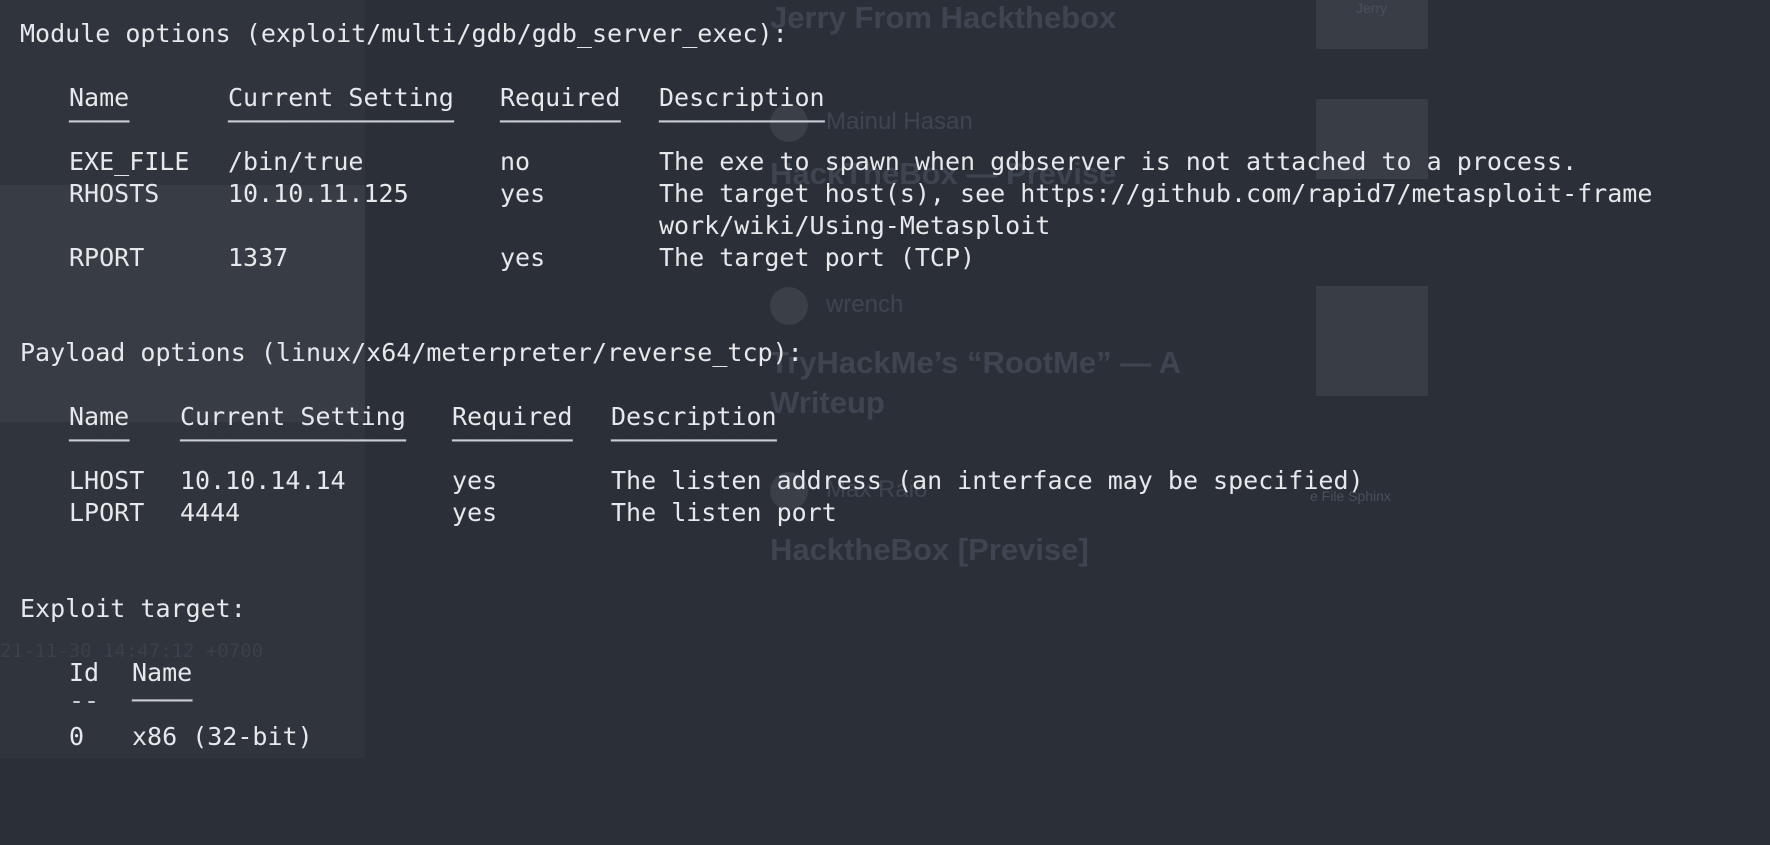  Describe the element at coordinates (131, 700) in the screenshot. I see `target-table-underline: -- ────` at that location.